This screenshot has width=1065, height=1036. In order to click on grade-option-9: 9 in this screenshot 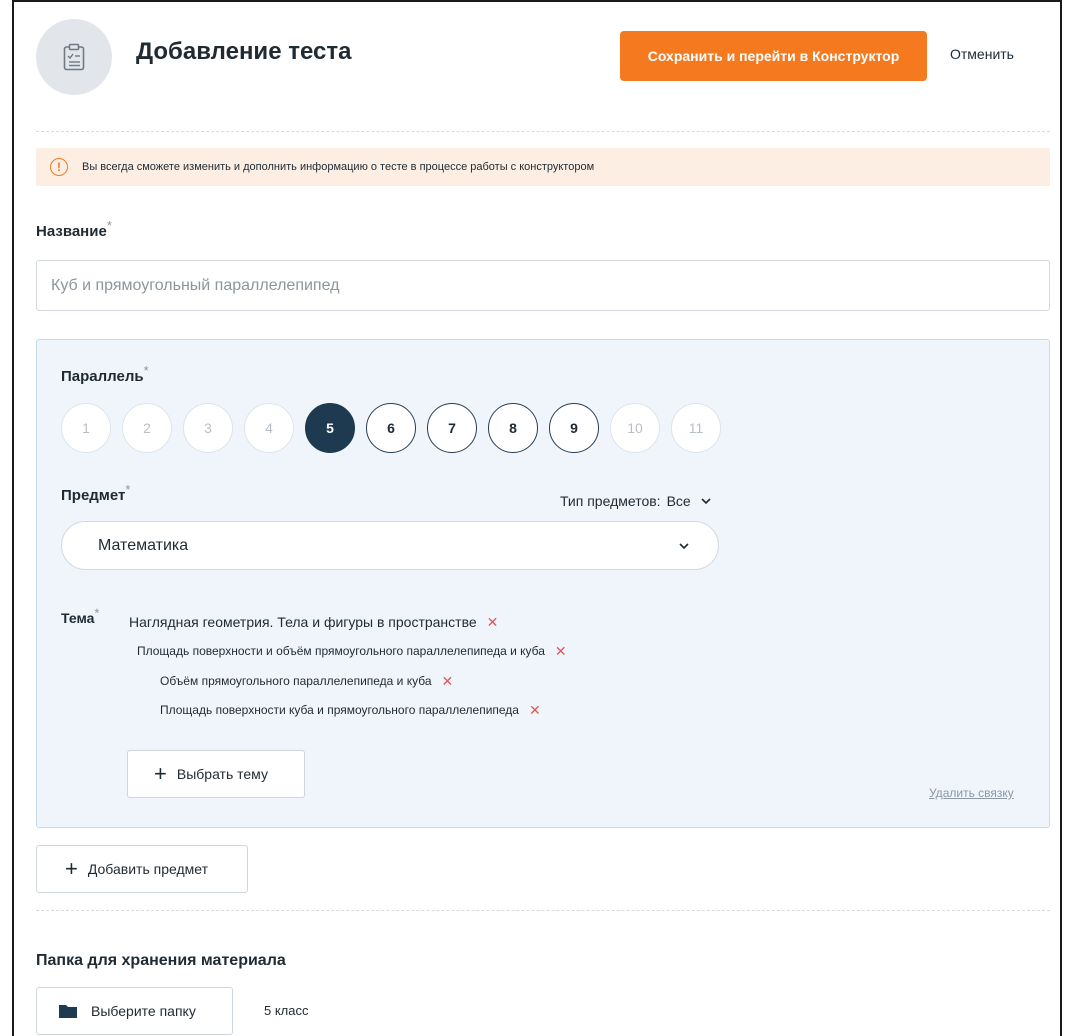, I will do `click(574, 428)`.